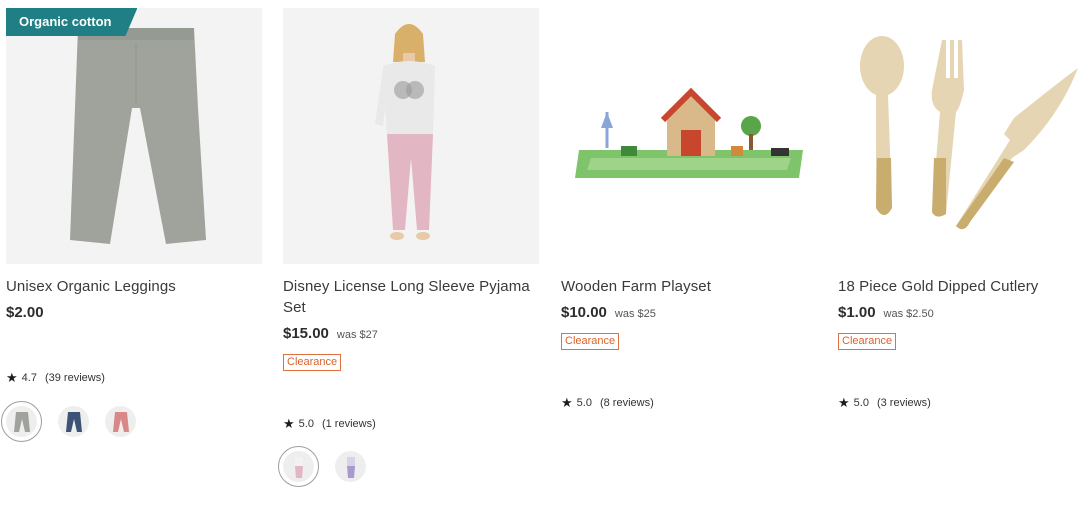  What do you see at coordinates (959, 286) in the screenshot?
I see `product-title: 18 Piece Gold Dipped Cutlery` at bounding box center [959, 286].